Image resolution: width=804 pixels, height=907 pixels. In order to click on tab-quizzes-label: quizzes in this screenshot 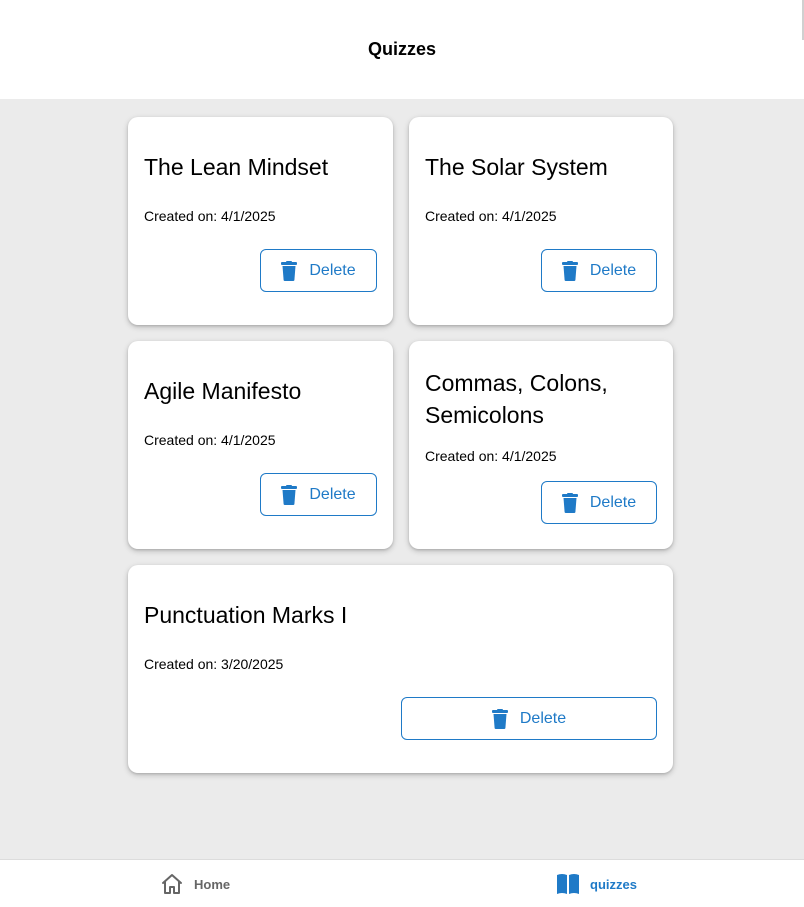, I will do `click(613, 884)`.